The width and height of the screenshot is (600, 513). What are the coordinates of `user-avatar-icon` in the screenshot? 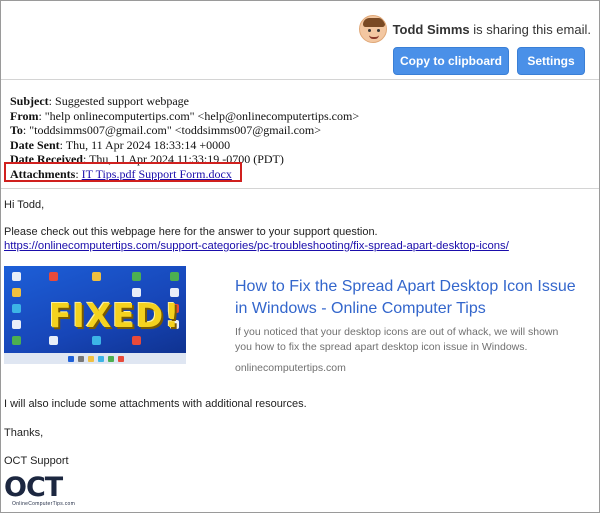 It's located at (372, 29).